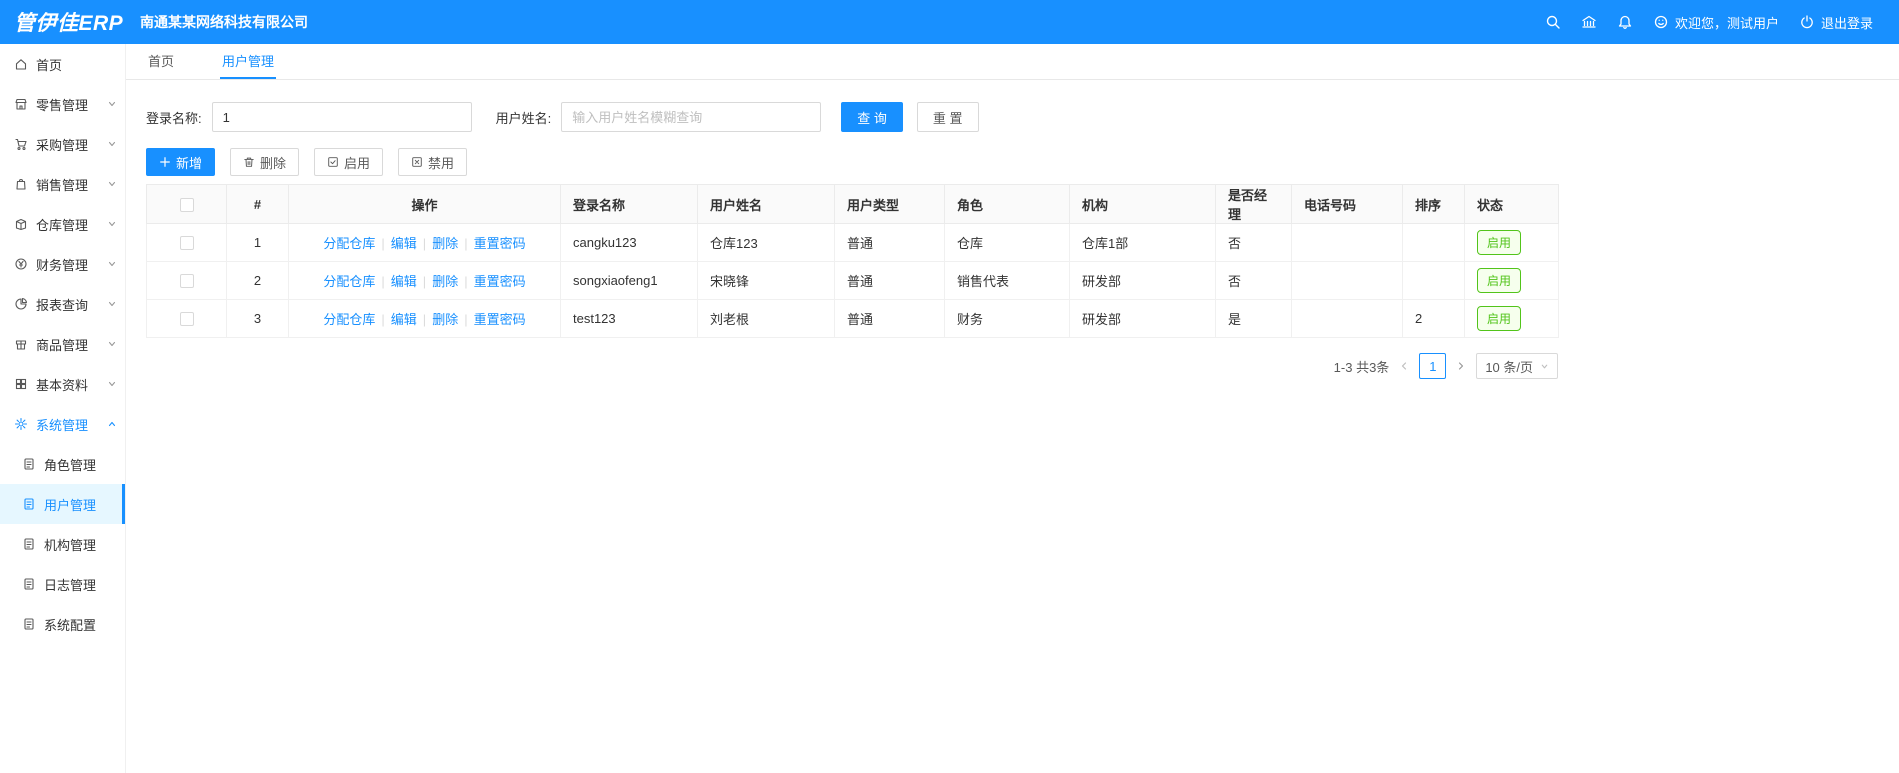 The width and height of the screenshot is (1899, 773). Describe the element at coordinates (1511, 204) in the screenshot. I see `col-status: 状态` at that location.